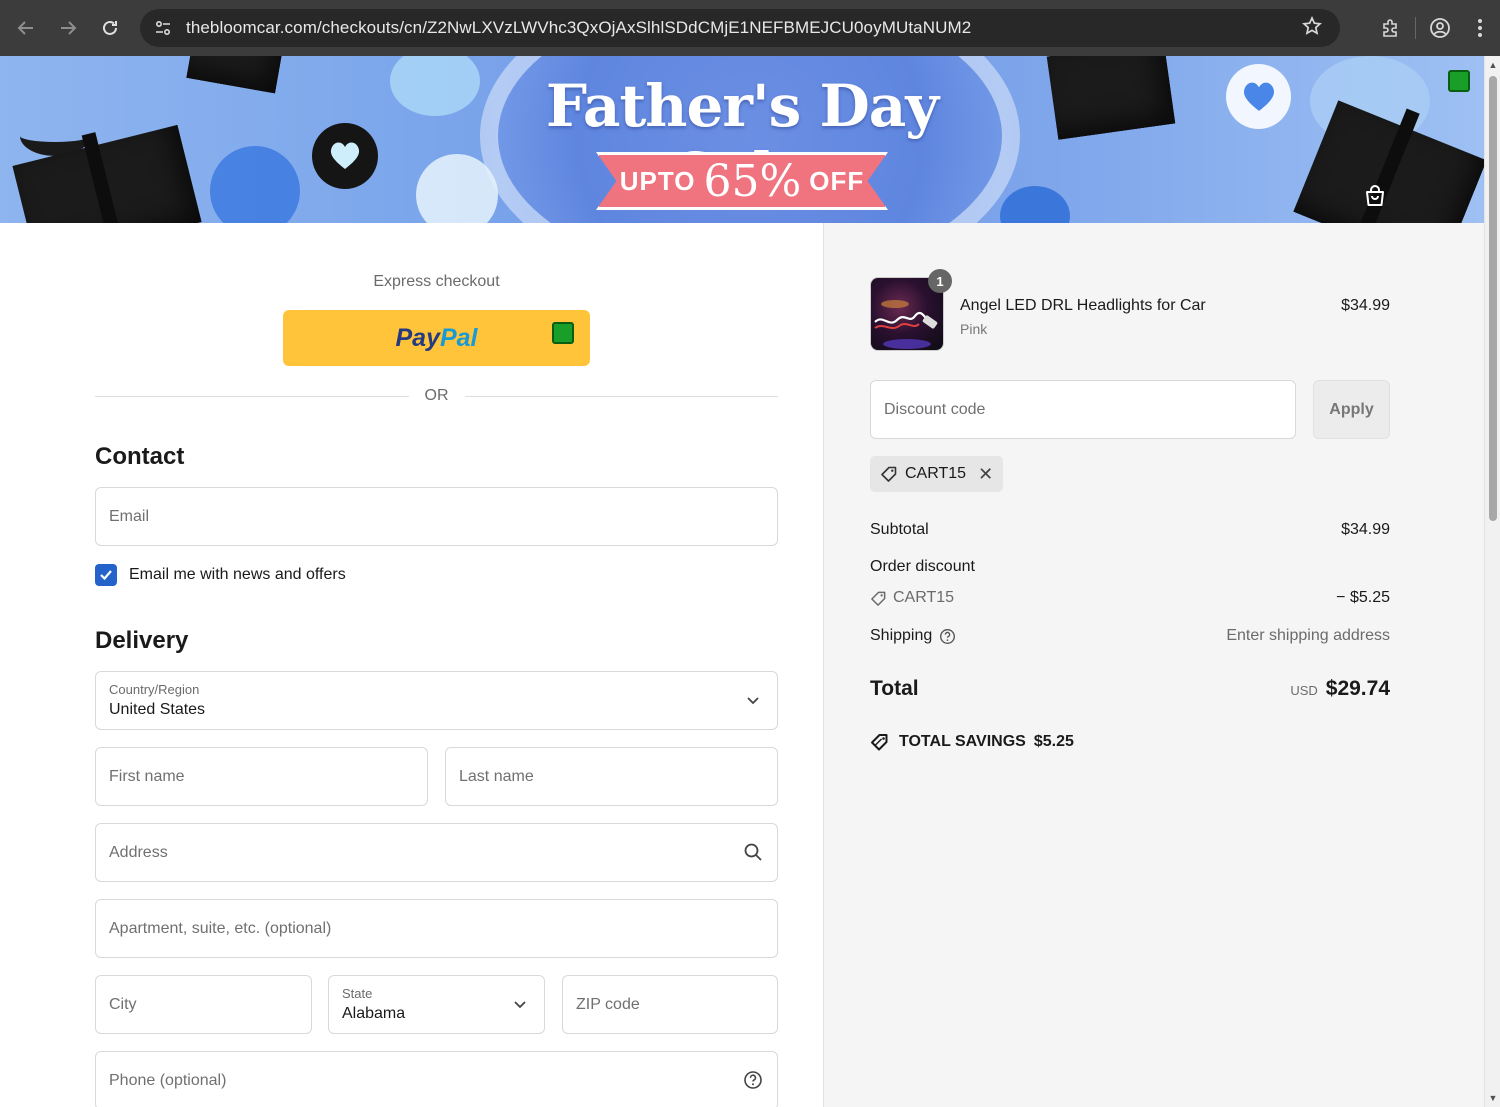 This screenshot has height=1107, width=1500. I want to click on email-field: Email, so click(436, 516).